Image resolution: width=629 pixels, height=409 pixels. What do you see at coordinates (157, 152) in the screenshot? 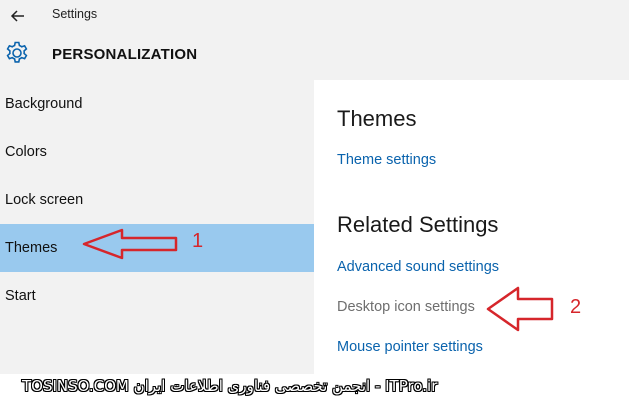
I see `sidebar-item-colors: Colors` at bounding box center [157, 152].